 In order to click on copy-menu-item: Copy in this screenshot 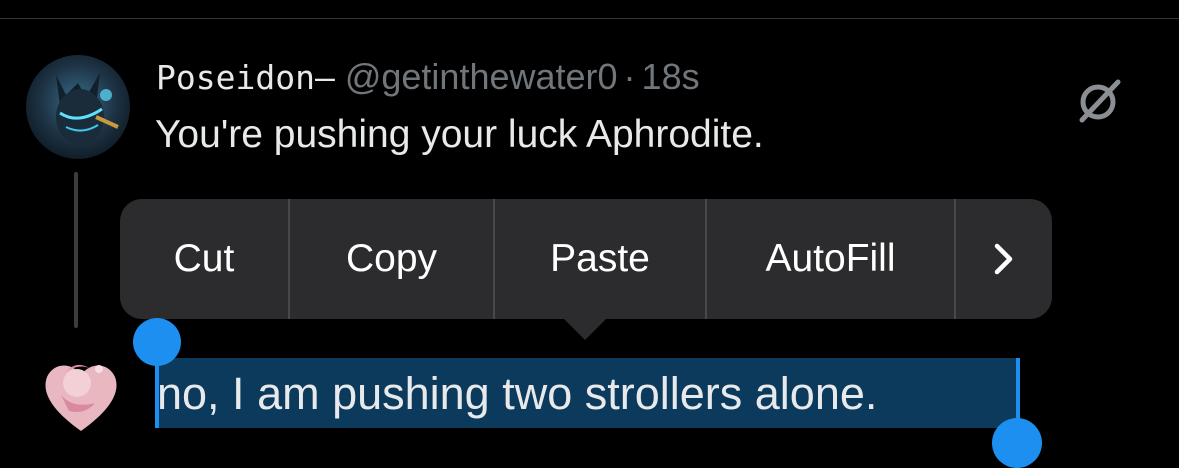, I will do `click(392, 259)`.